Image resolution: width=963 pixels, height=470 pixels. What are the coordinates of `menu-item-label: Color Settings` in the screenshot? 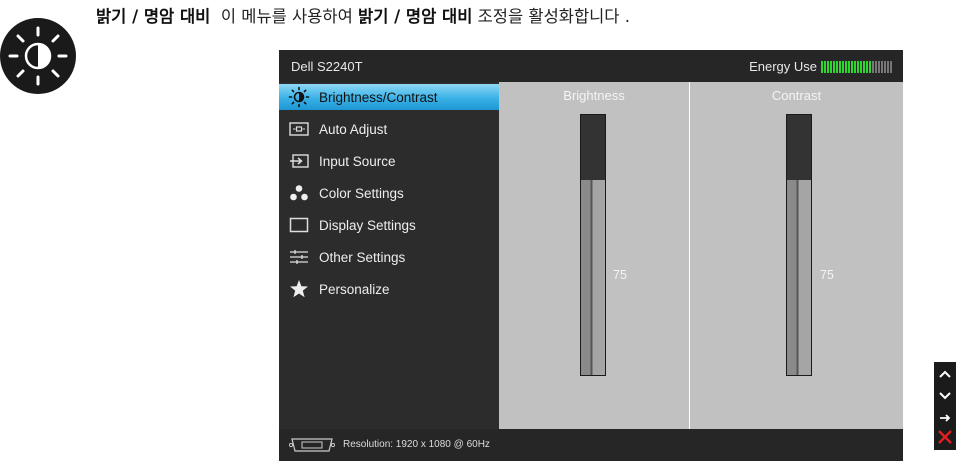 It's located at (361, 193).